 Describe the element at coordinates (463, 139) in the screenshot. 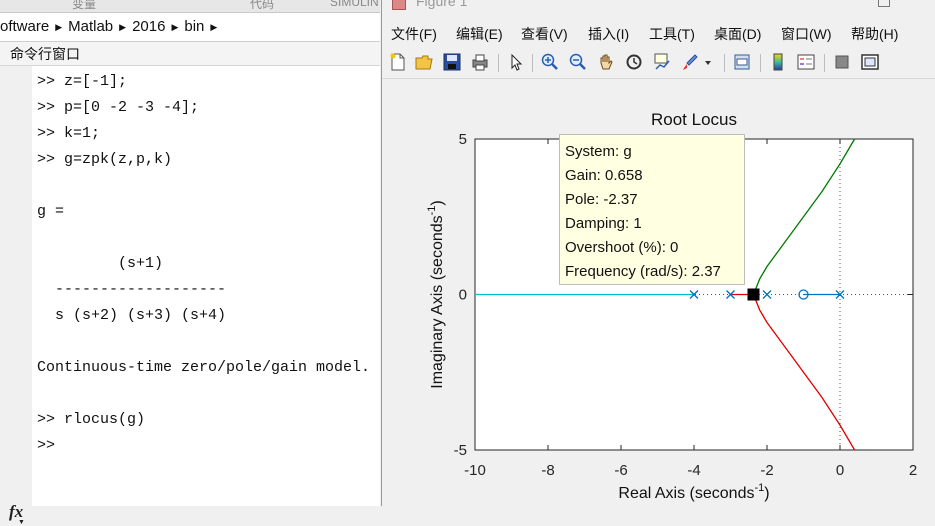

I see `y-tick-label: 5` at that location.